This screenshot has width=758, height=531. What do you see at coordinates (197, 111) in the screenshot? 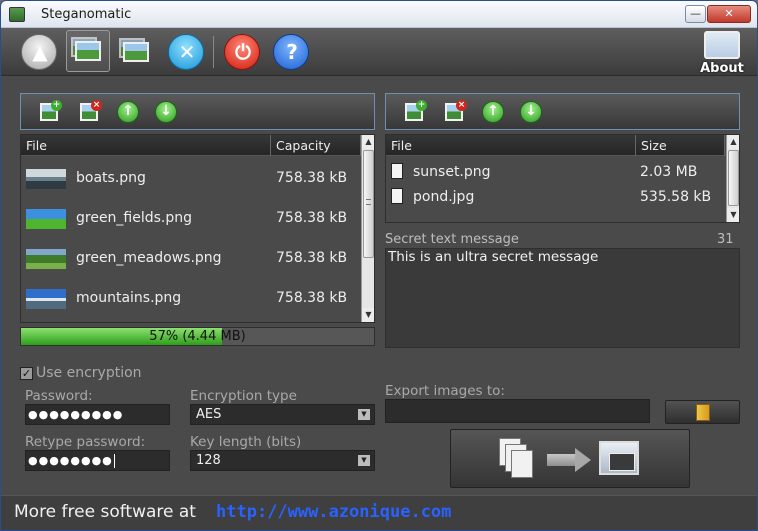
I see `carrier-images-toolbar: + × ↑ ↓` at bounding box center [197, 111].